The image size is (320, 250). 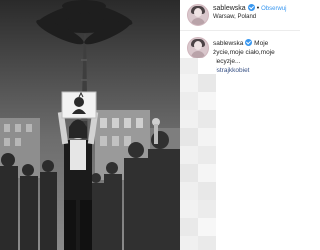 I want to click on post-username-row: sablewska • Obserwuj, so click(x=249, y=8).